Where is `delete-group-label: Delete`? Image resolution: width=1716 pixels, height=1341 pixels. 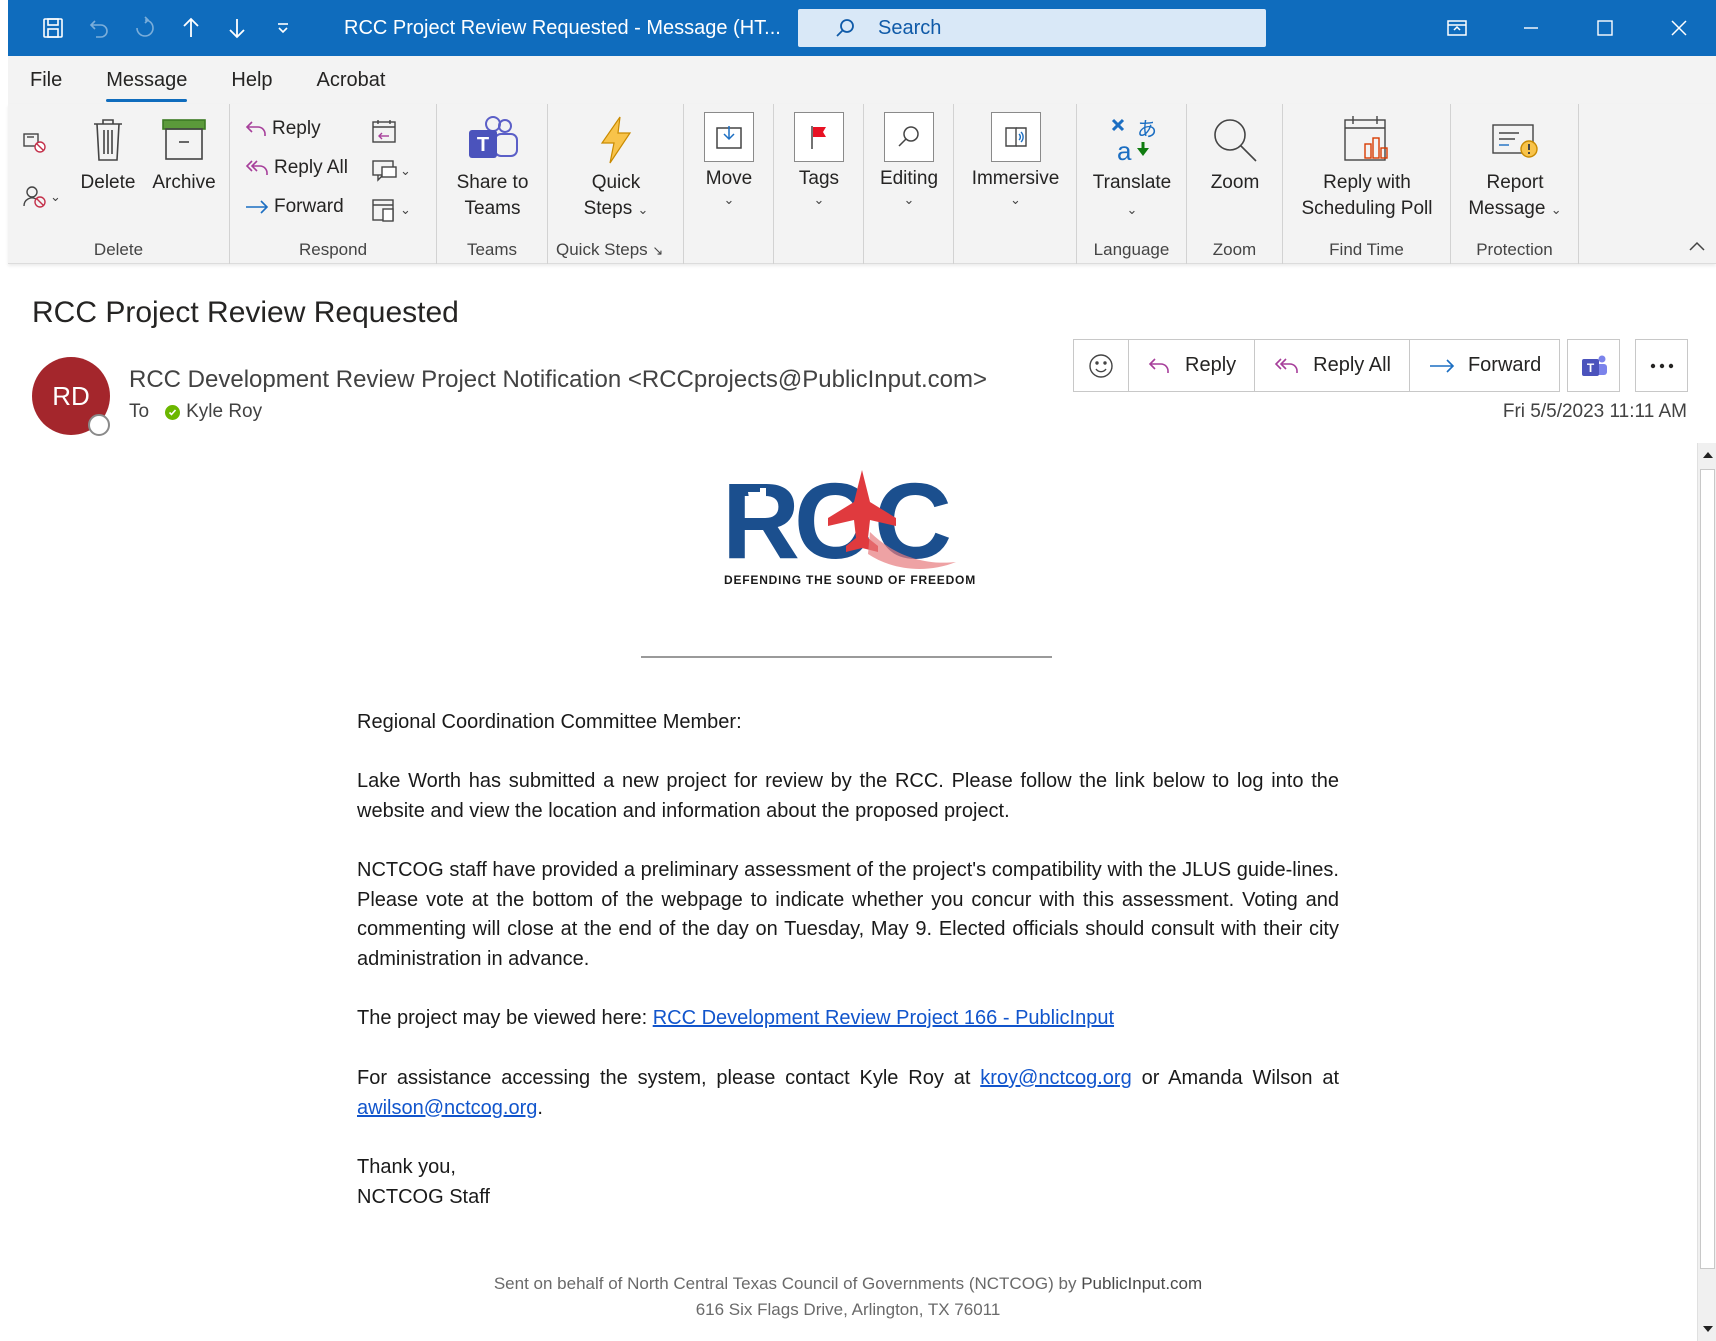 delete-group-label: Delete is located at coordinates (118, 249).